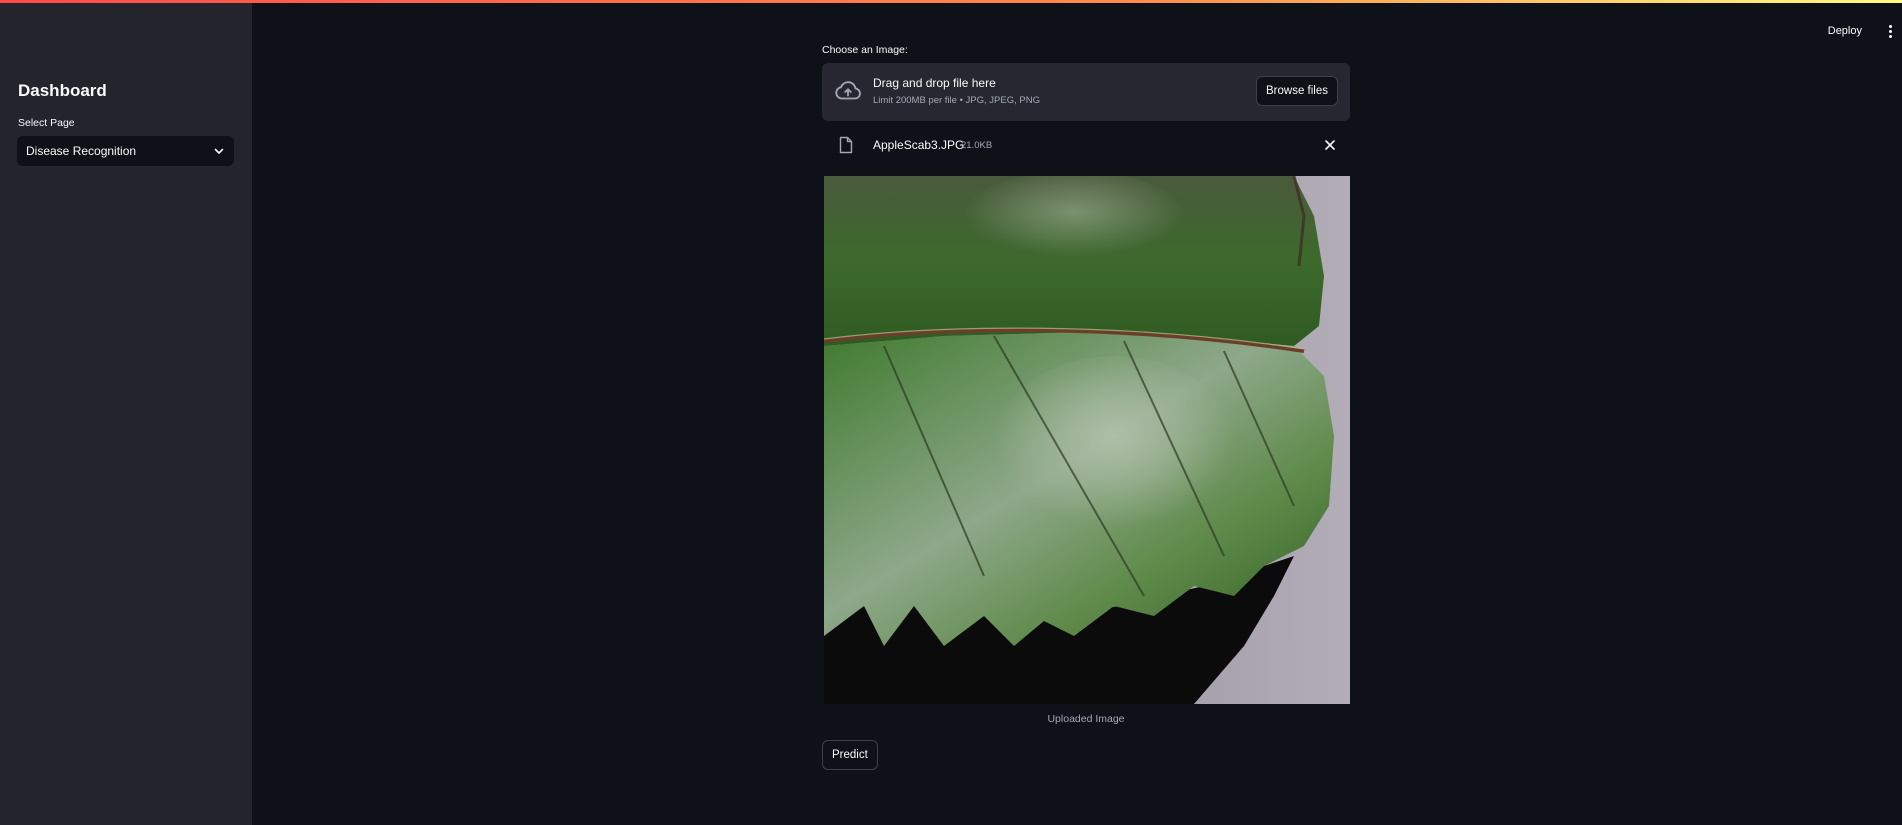  Describe the element at coordinates (1086, 145) in the screenshot. I see `uploaded-file-row: AppleScab3.JPG 21.0KB` at that location.